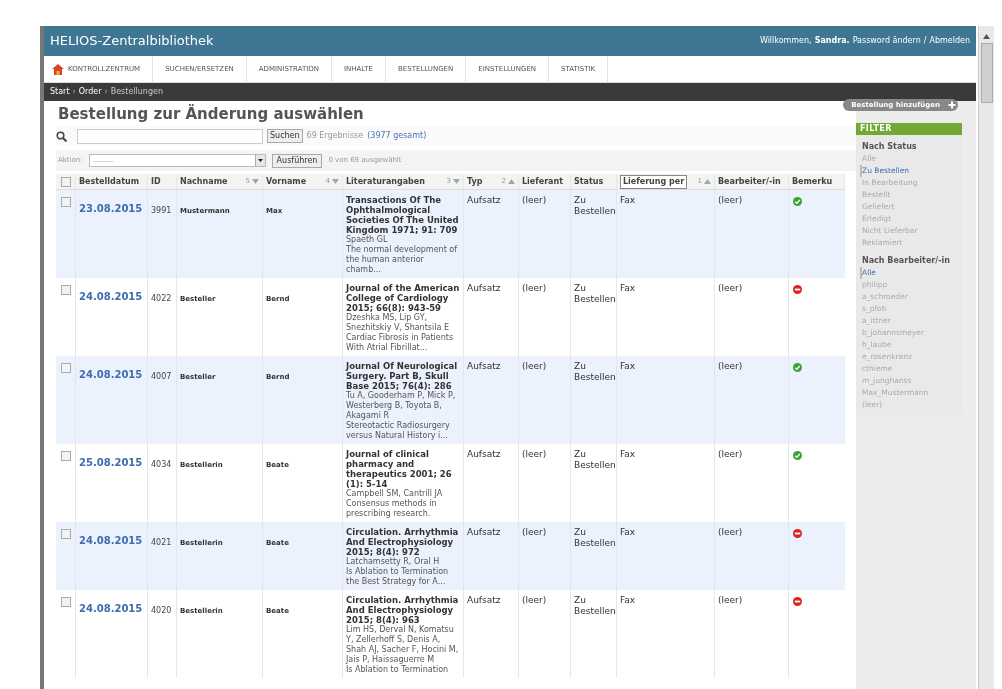  Describe the element at coordinates (367, 240) in the screenshot. I see `literature-authors: Spaeth GL` at that location.